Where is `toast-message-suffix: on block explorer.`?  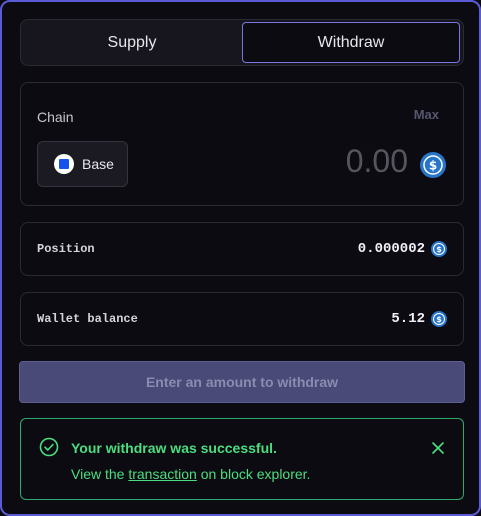
toast-message-suffix: on block explorer. is located at coordinates (253, 474).